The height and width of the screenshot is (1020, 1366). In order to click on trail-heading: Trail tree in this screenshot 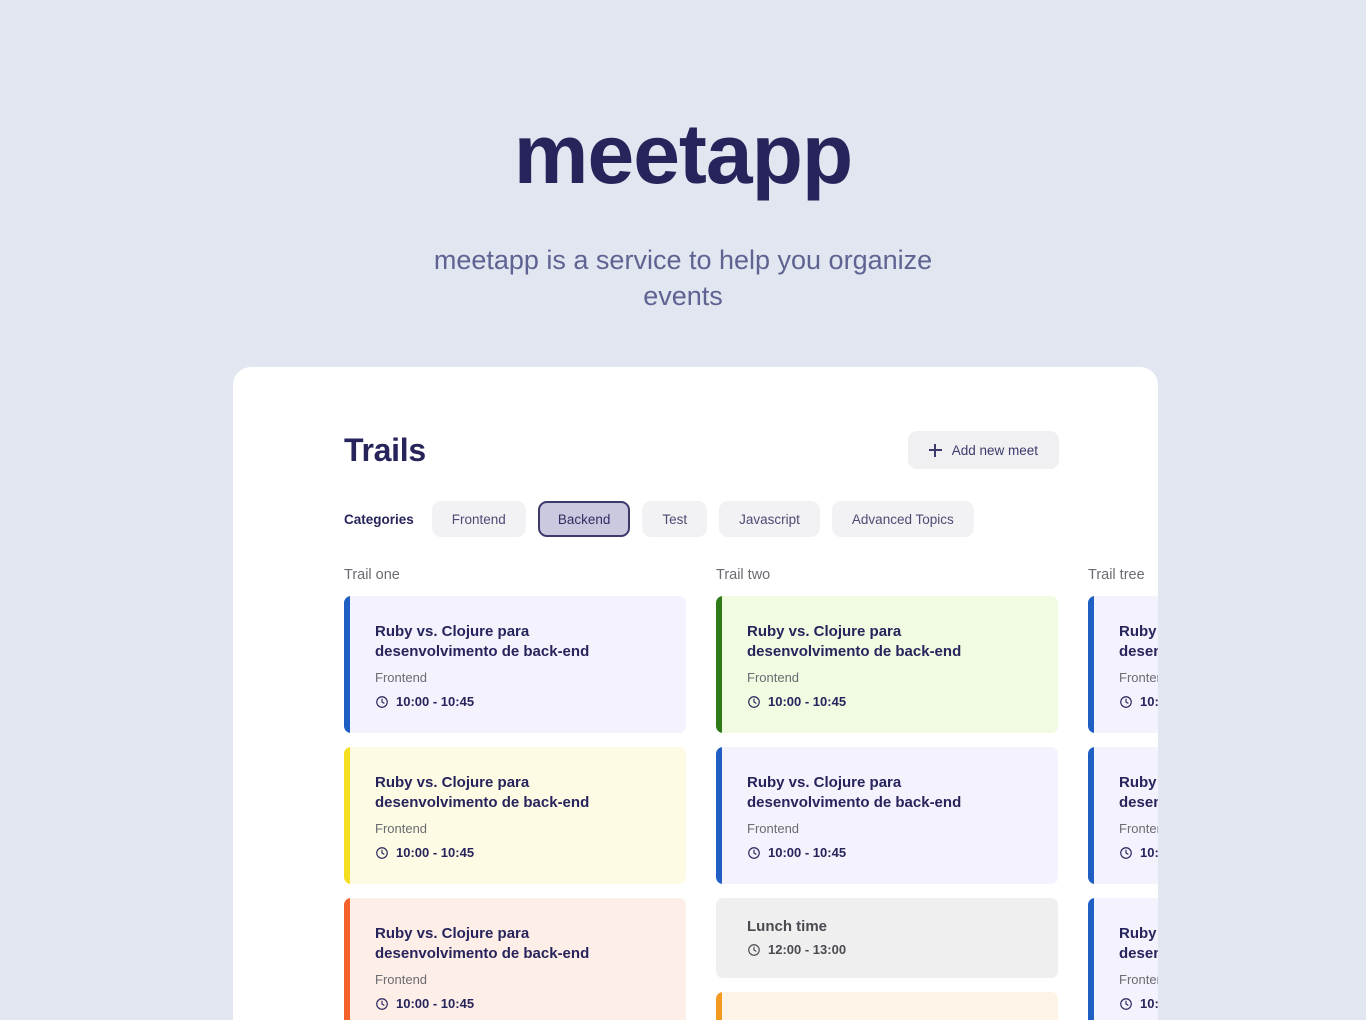, I will do `click(1116, 575)`.